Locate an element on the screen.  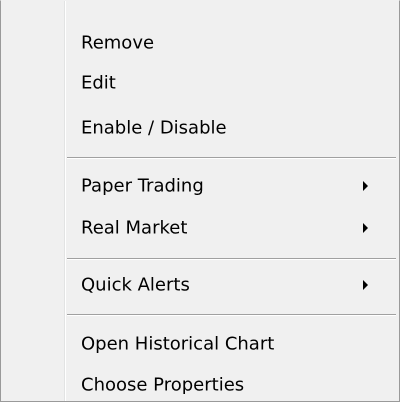
menu-item-label: Open Historical Chart is located at coordinates (178, 344).